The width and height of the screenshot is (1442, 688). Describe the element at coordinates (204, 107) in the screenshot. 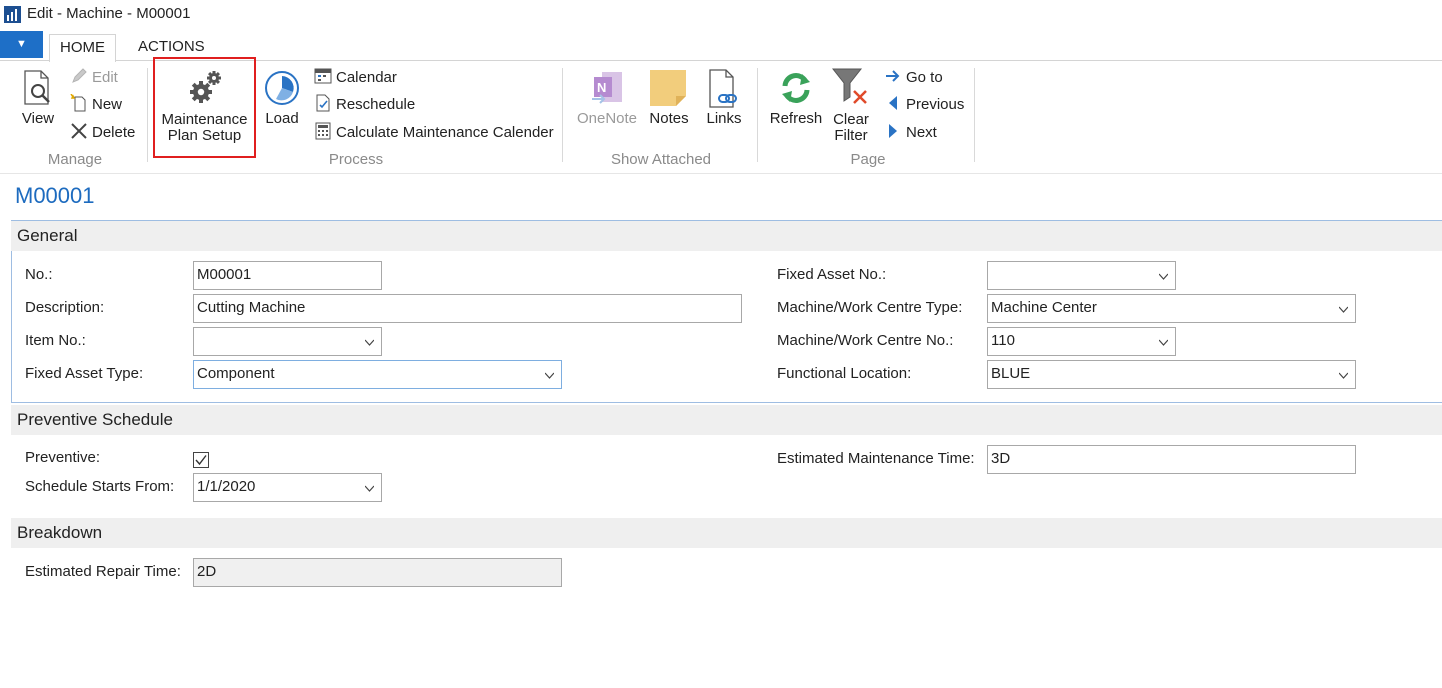

I see `highlight-box` at that location.